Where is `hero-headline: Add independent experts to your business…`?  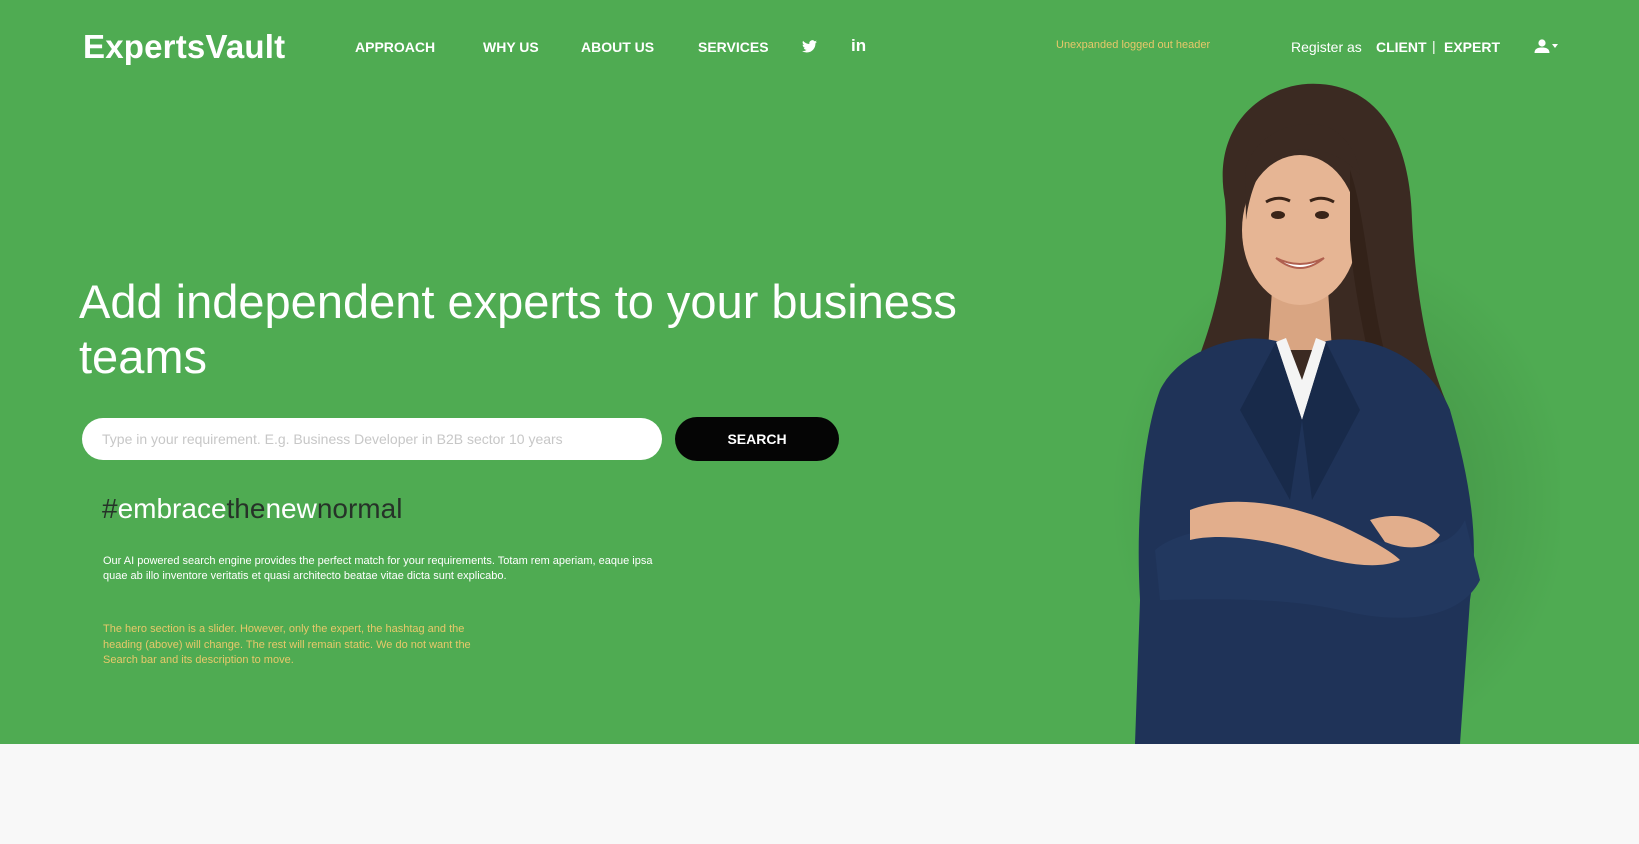
hero-headline: Add independent experts to your business… is located at coordinates (518, 329).